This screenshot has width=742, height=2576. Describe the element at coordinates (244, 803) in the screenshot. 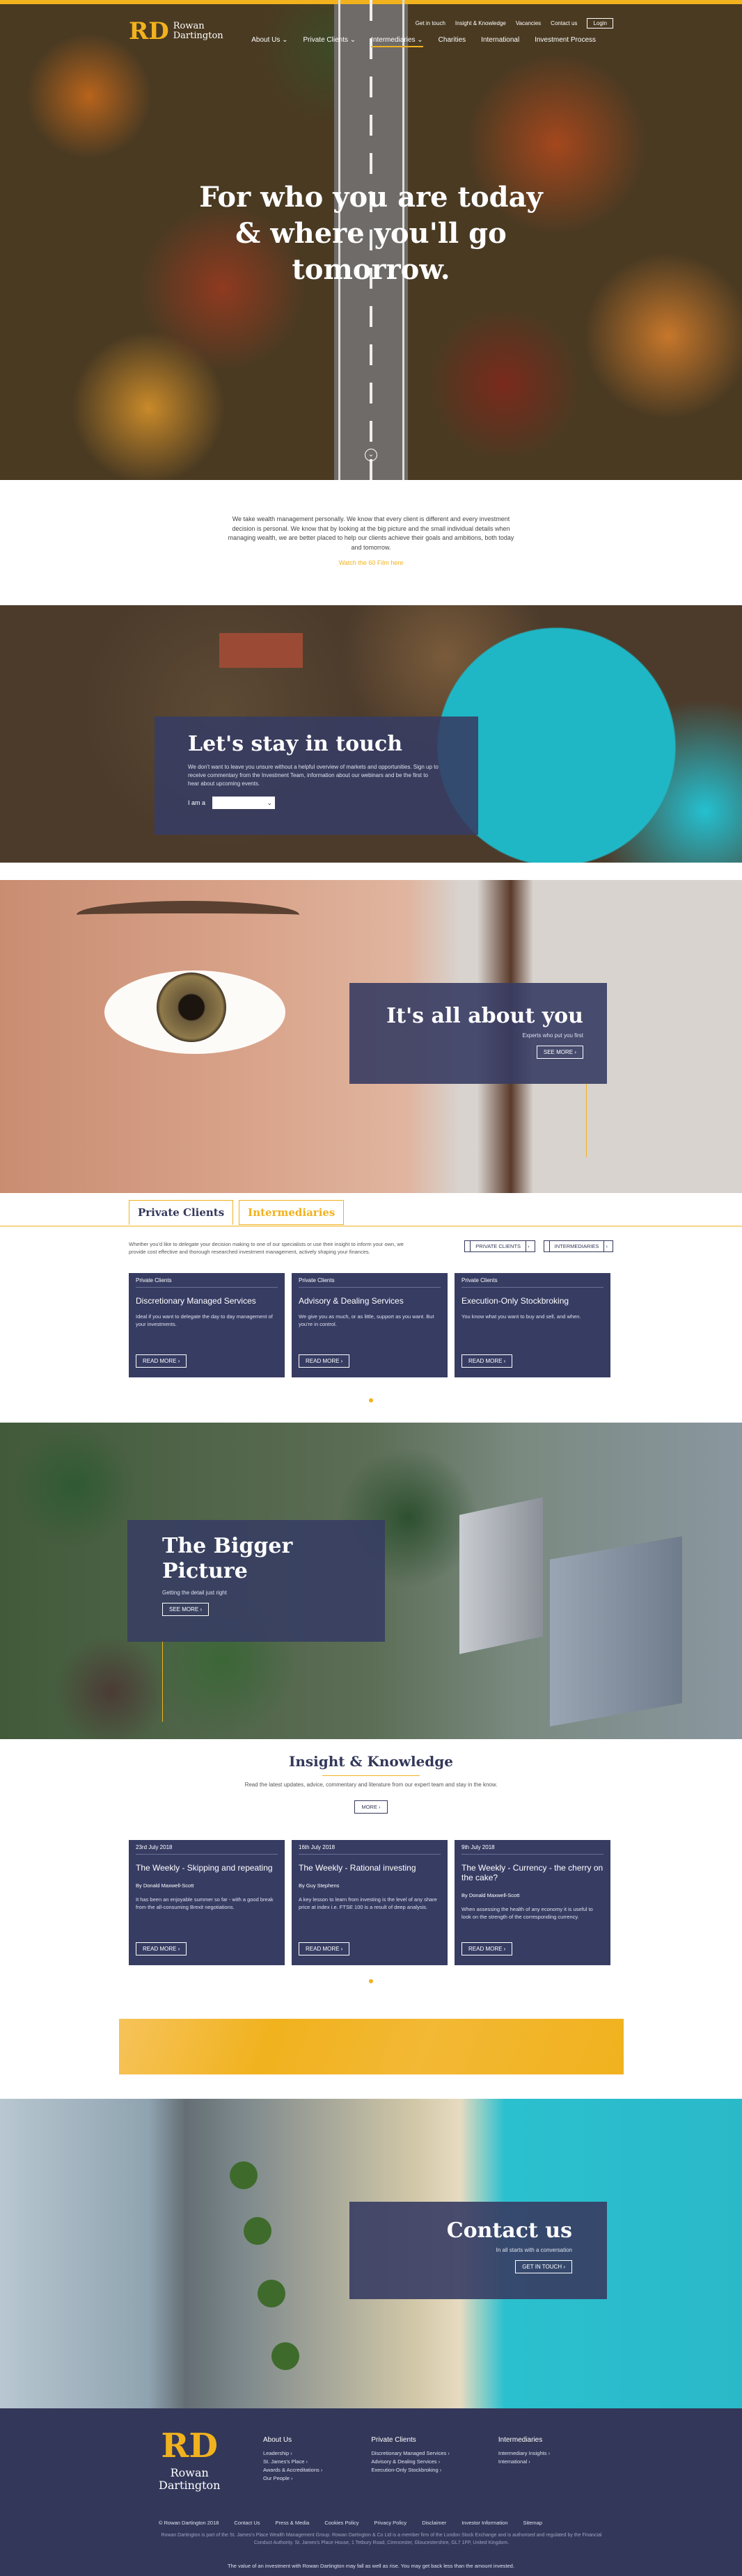

I see `audience-select: ⌄` at that location.